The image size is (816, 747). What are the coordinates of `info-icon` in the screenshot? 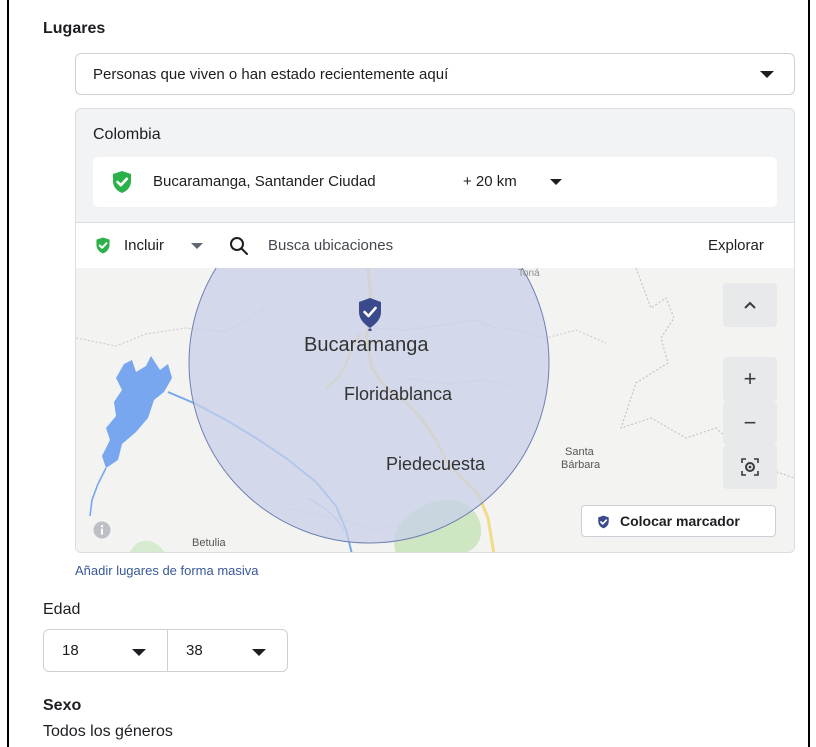 It's located at (102, 530).